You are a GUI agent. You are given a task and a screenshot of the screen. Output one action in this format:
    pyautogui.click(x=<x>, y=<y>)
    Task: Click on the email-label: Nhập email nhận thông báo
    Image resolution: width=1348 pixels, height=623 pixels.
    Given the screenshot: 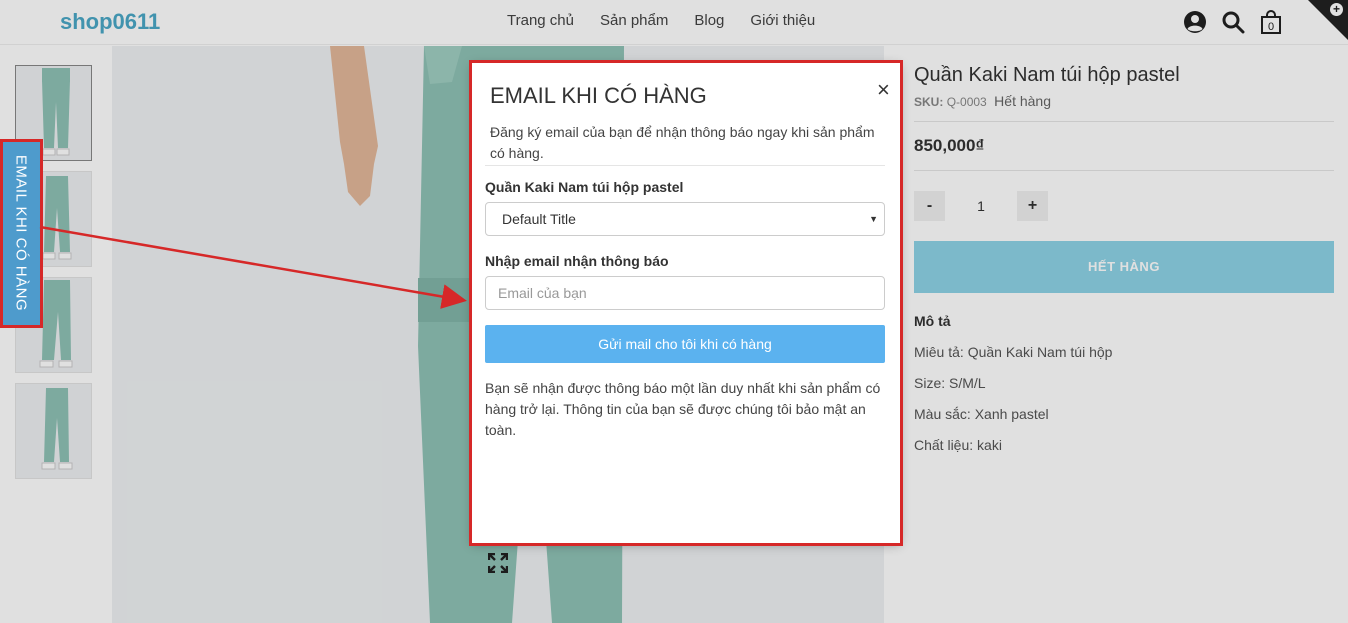 What is the action you would take?
    pyautogui.click(x=577, y=261)
    